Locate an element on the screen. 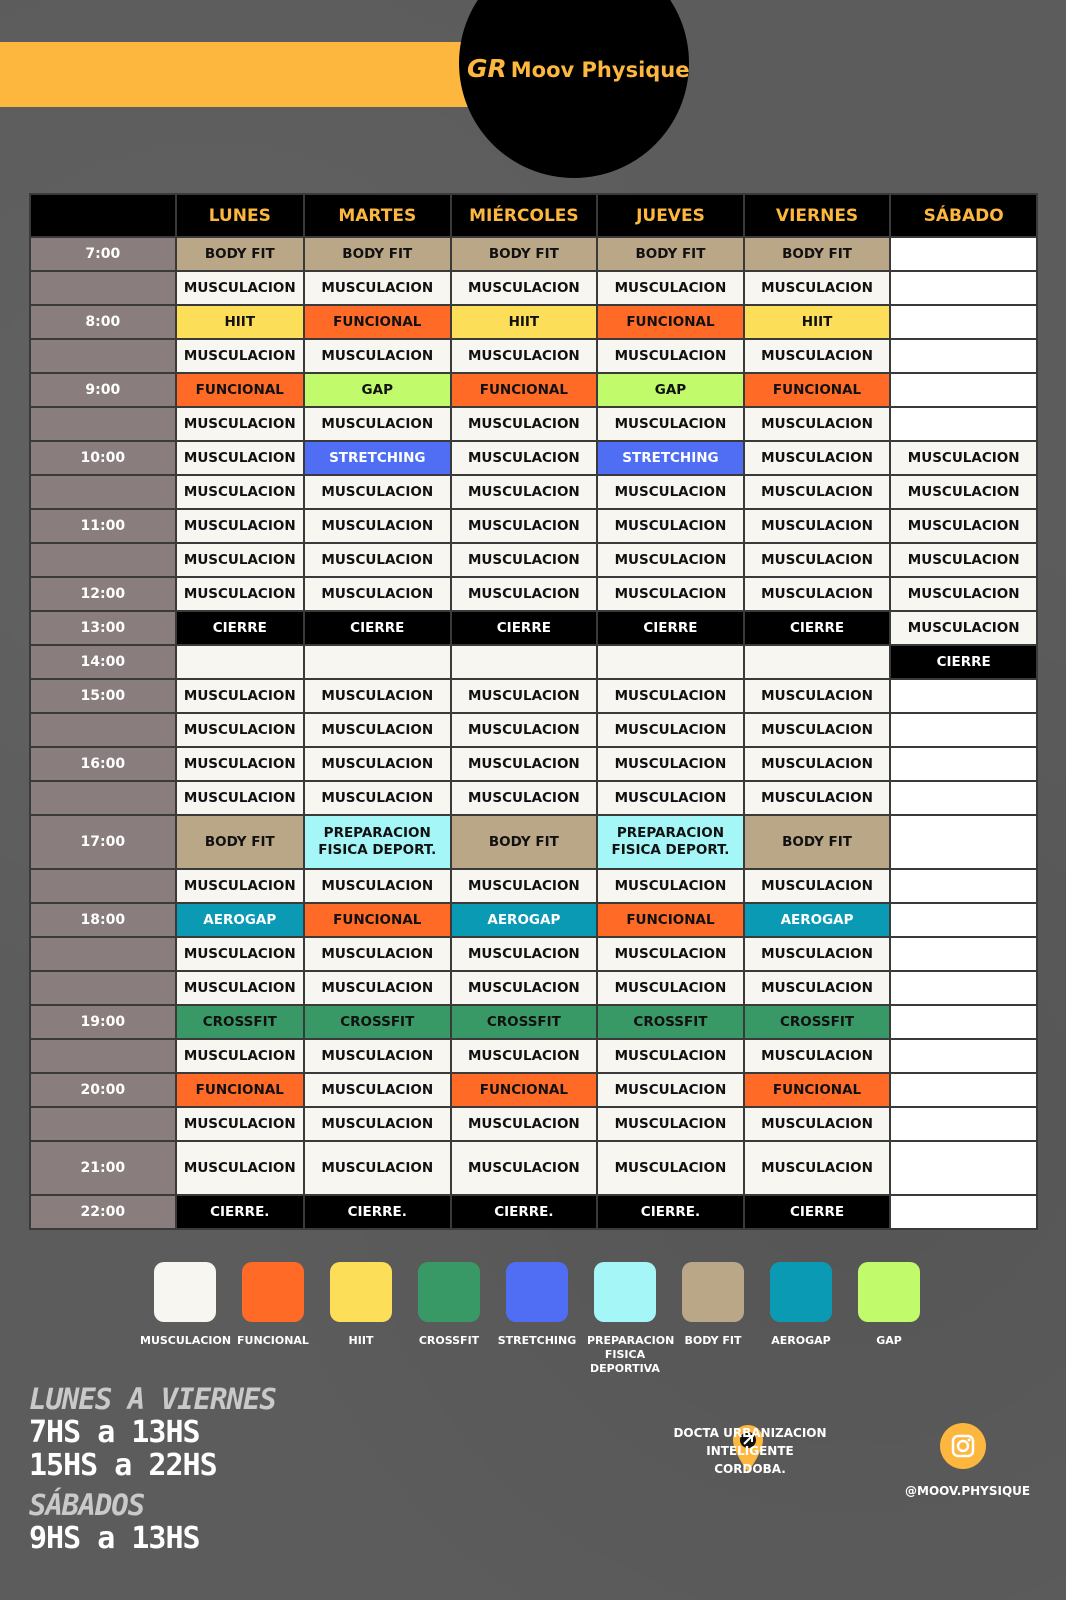 This screenshot has height=1600, width=1066. logo-name: Moov Physique is located at coordinates (600, 70).